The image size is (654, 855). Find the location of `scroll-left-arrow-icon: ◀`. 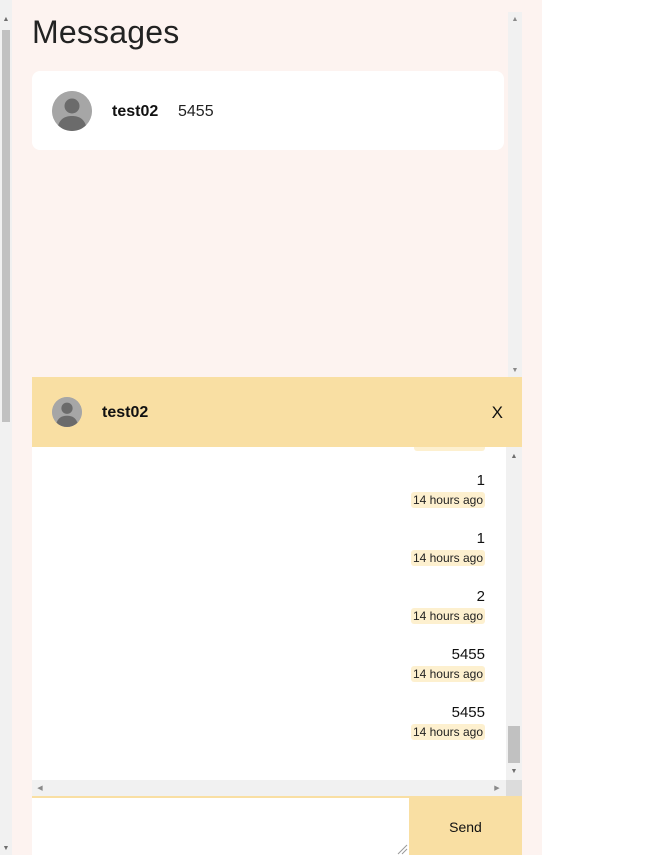

scroll-left-arrow-icon: ◀ is located at coordinates (40, 788).